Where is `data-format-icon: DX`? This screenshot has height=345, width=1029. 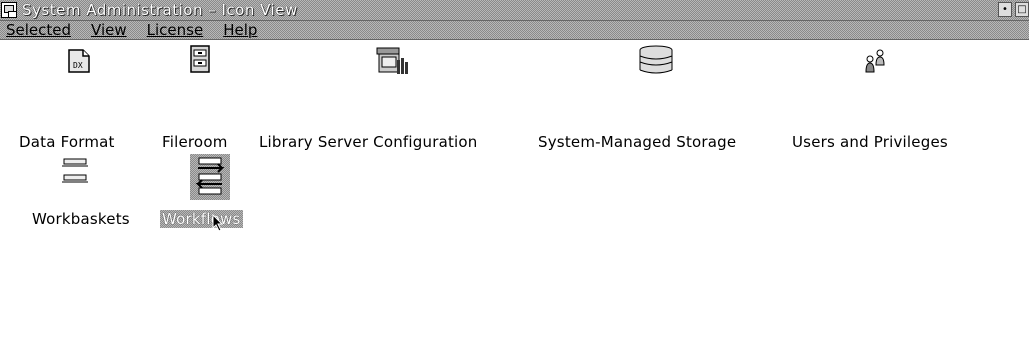 data-format-icon: DX is located at coordinates (79, 61).